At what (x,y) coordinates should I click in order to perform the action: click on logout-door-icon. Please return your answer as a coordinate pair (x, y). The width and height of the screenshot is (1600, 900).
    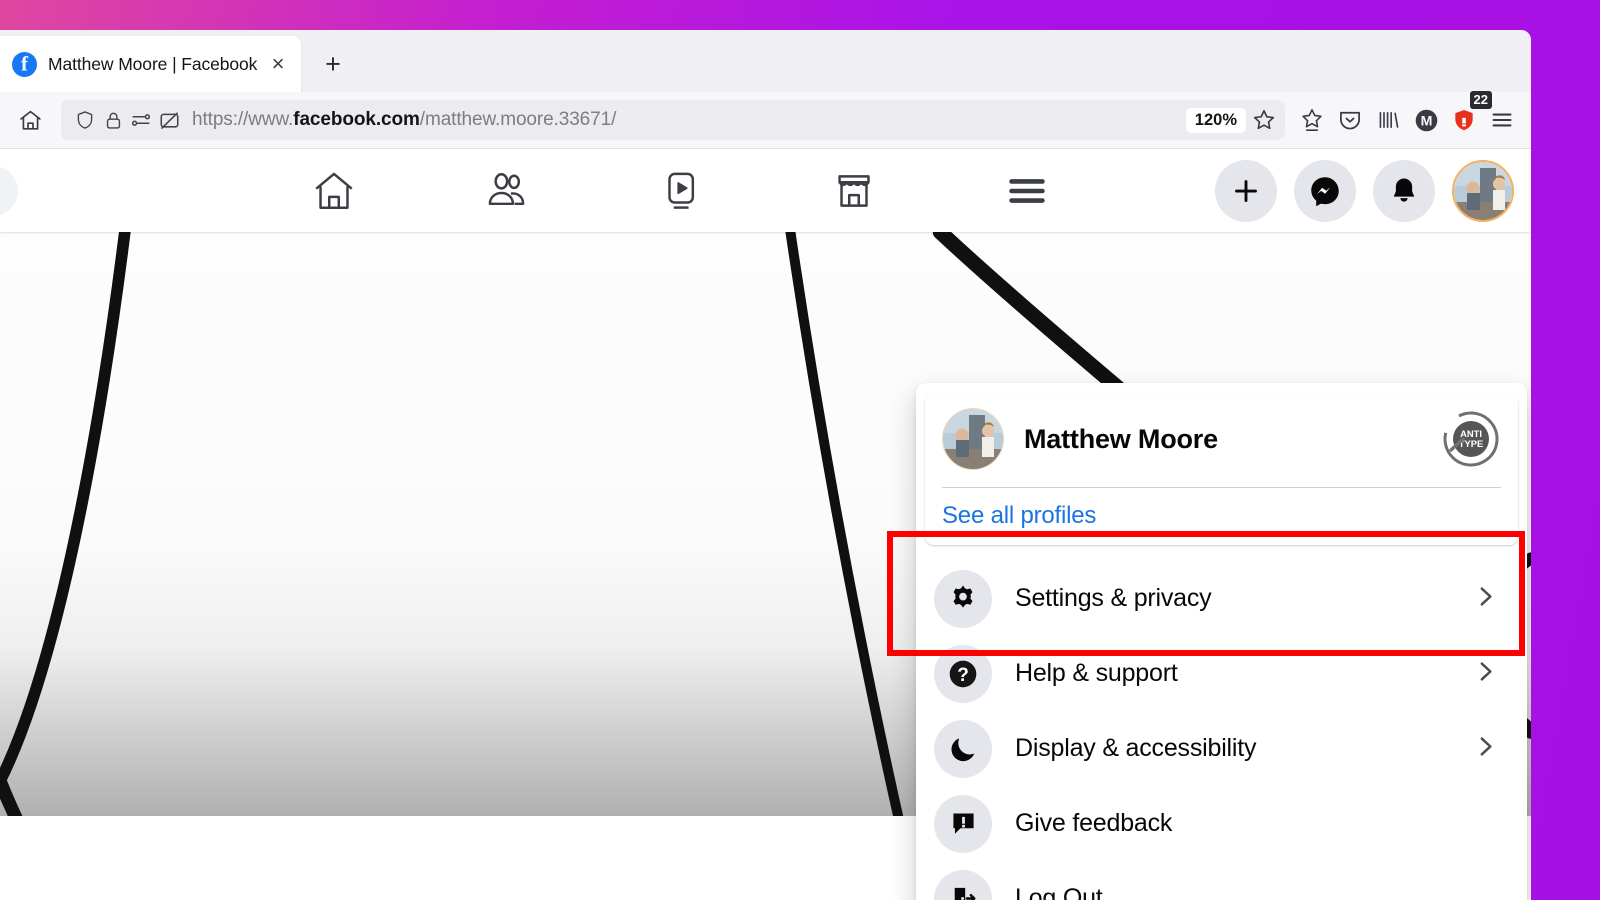
    Looking at the image, I should click on (963, 884).